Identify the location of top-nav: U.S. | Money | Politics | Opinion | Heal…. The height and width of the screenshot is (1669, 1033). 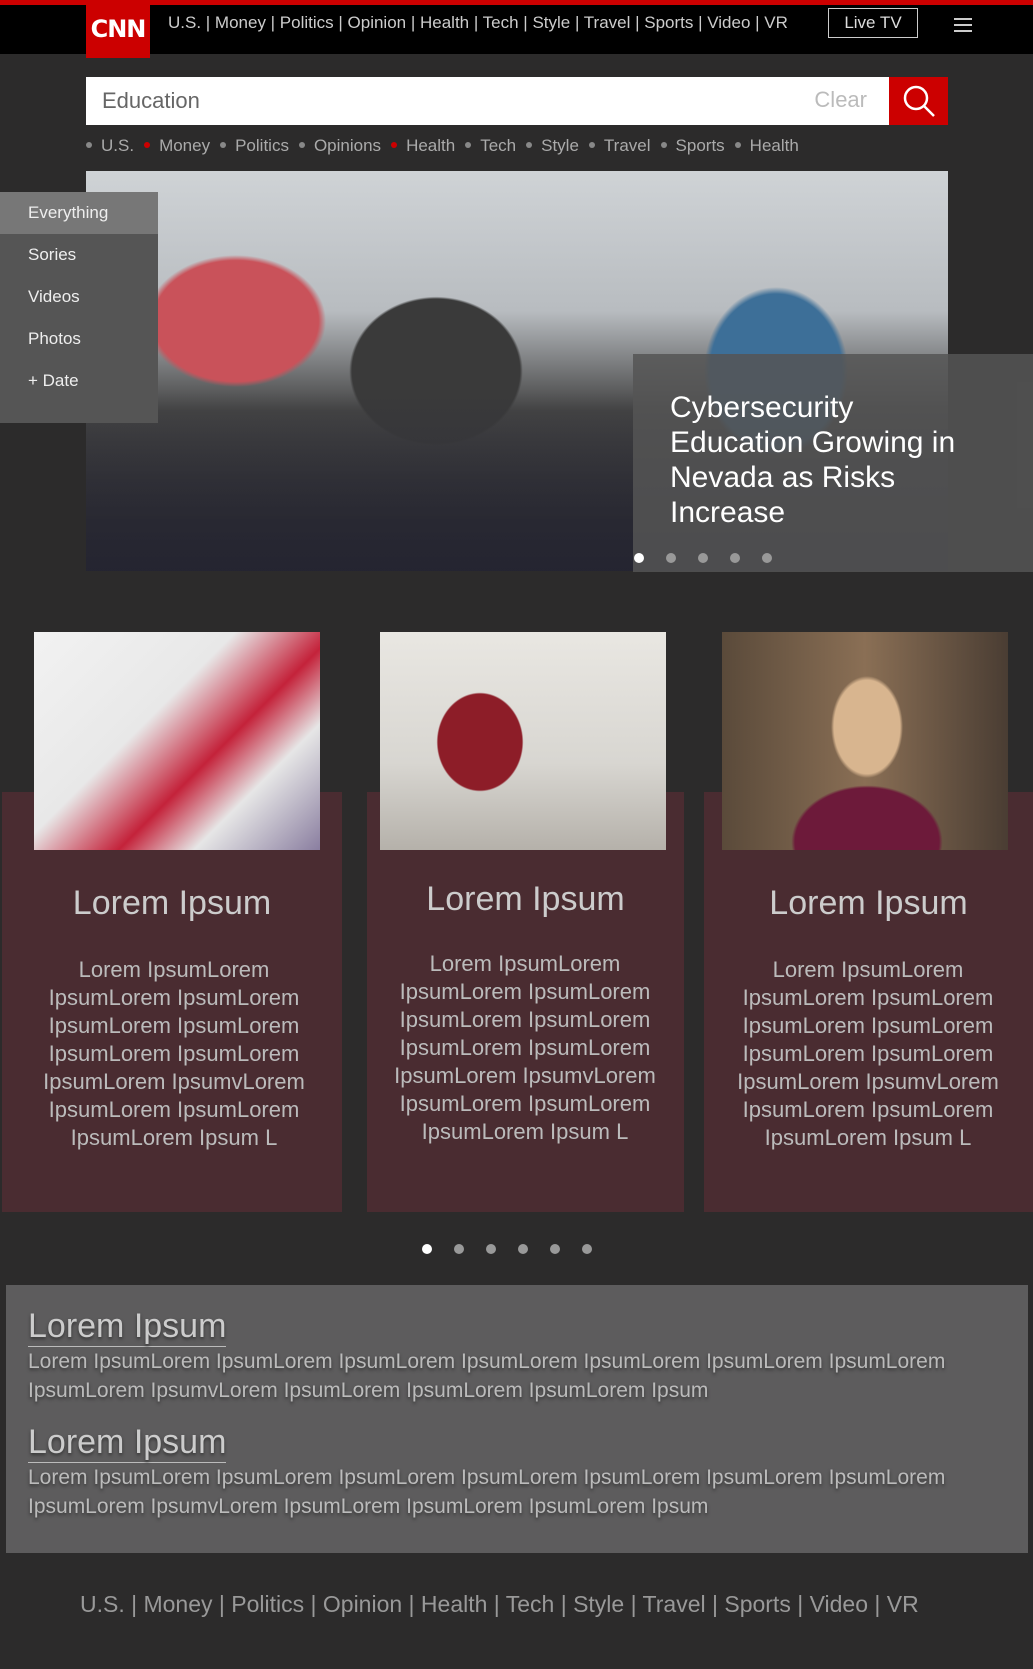
(478, 23).